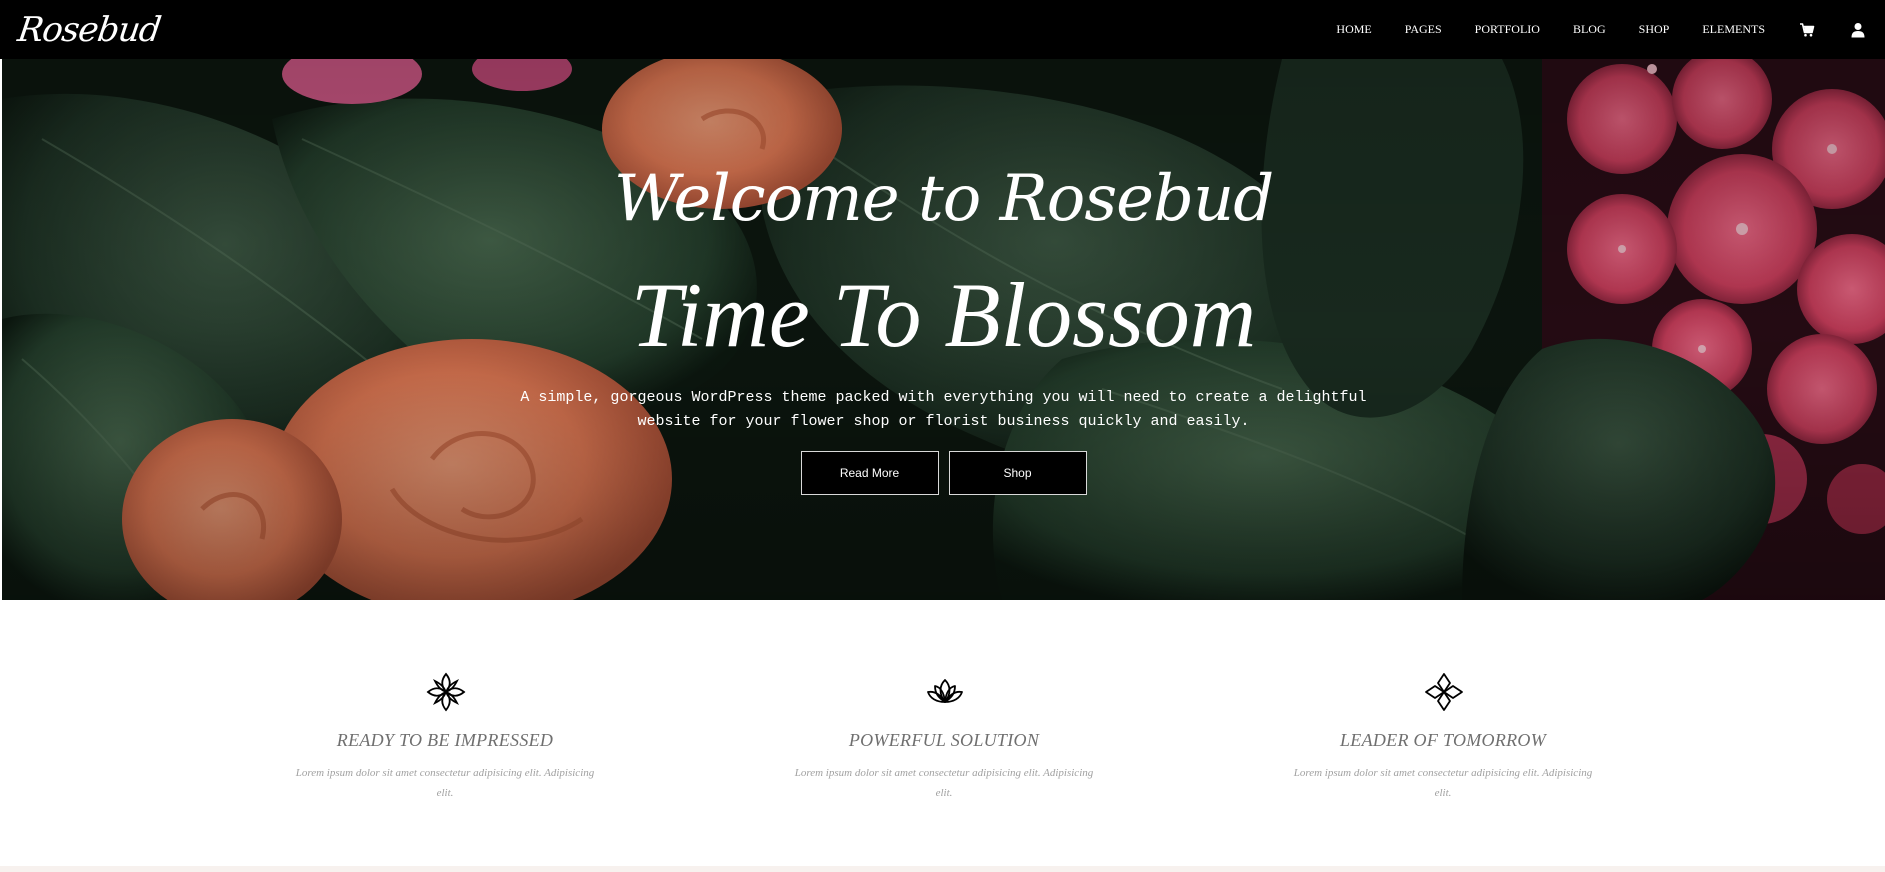 The image size is (1885, 872). I want to click on hero-welcome-heading: Welcome to Rosebud, so click(943, 199).